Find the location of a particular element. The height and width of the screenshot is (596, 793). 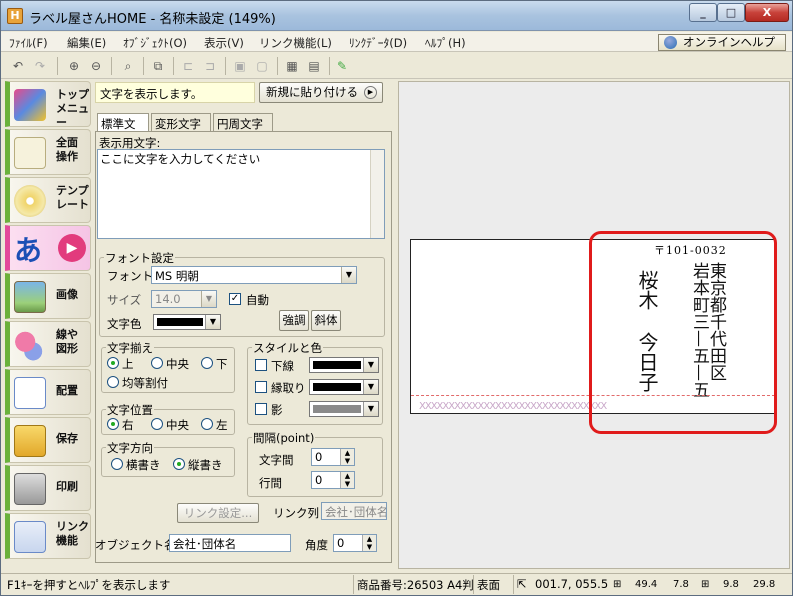

menu-file: ﾌｧｲﾙ(F) is located at coordinates (28, 43).